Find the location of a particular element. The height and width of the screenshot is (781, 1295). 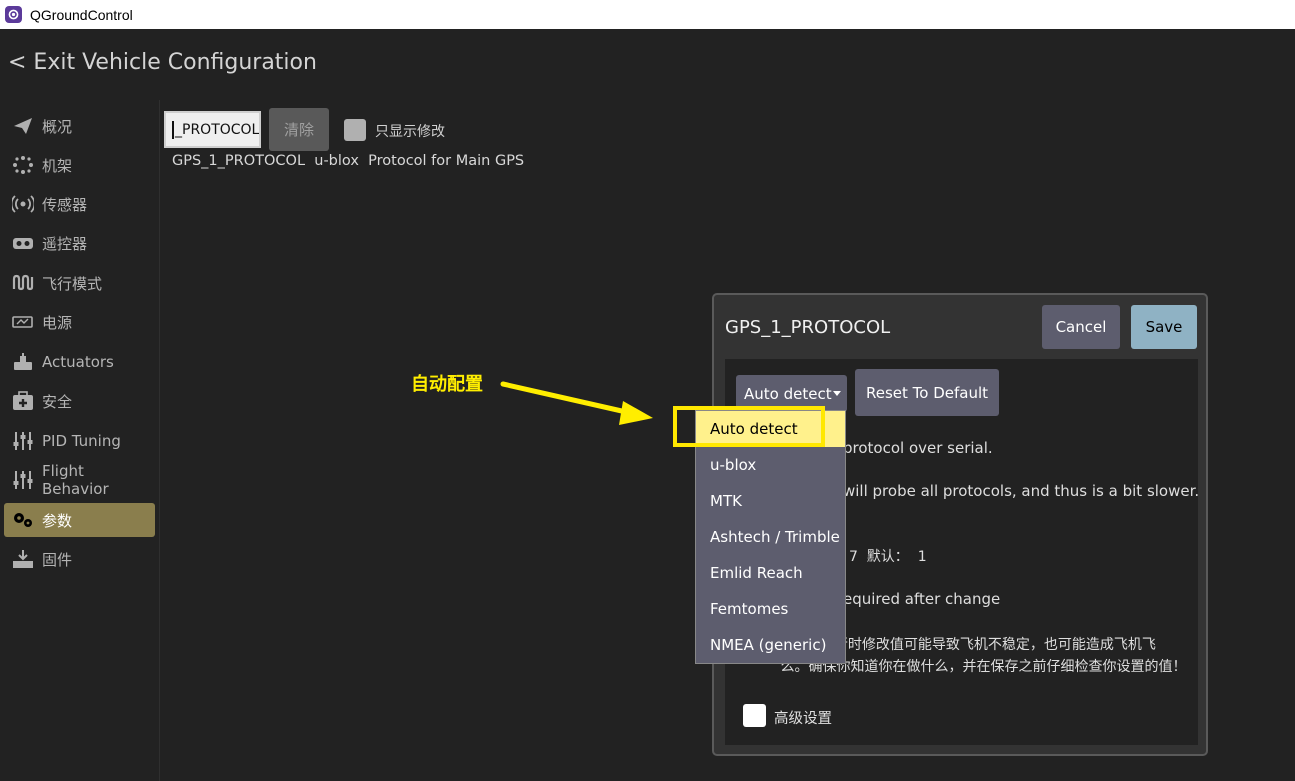

firmware-icon is located at coordinates (23, 559).